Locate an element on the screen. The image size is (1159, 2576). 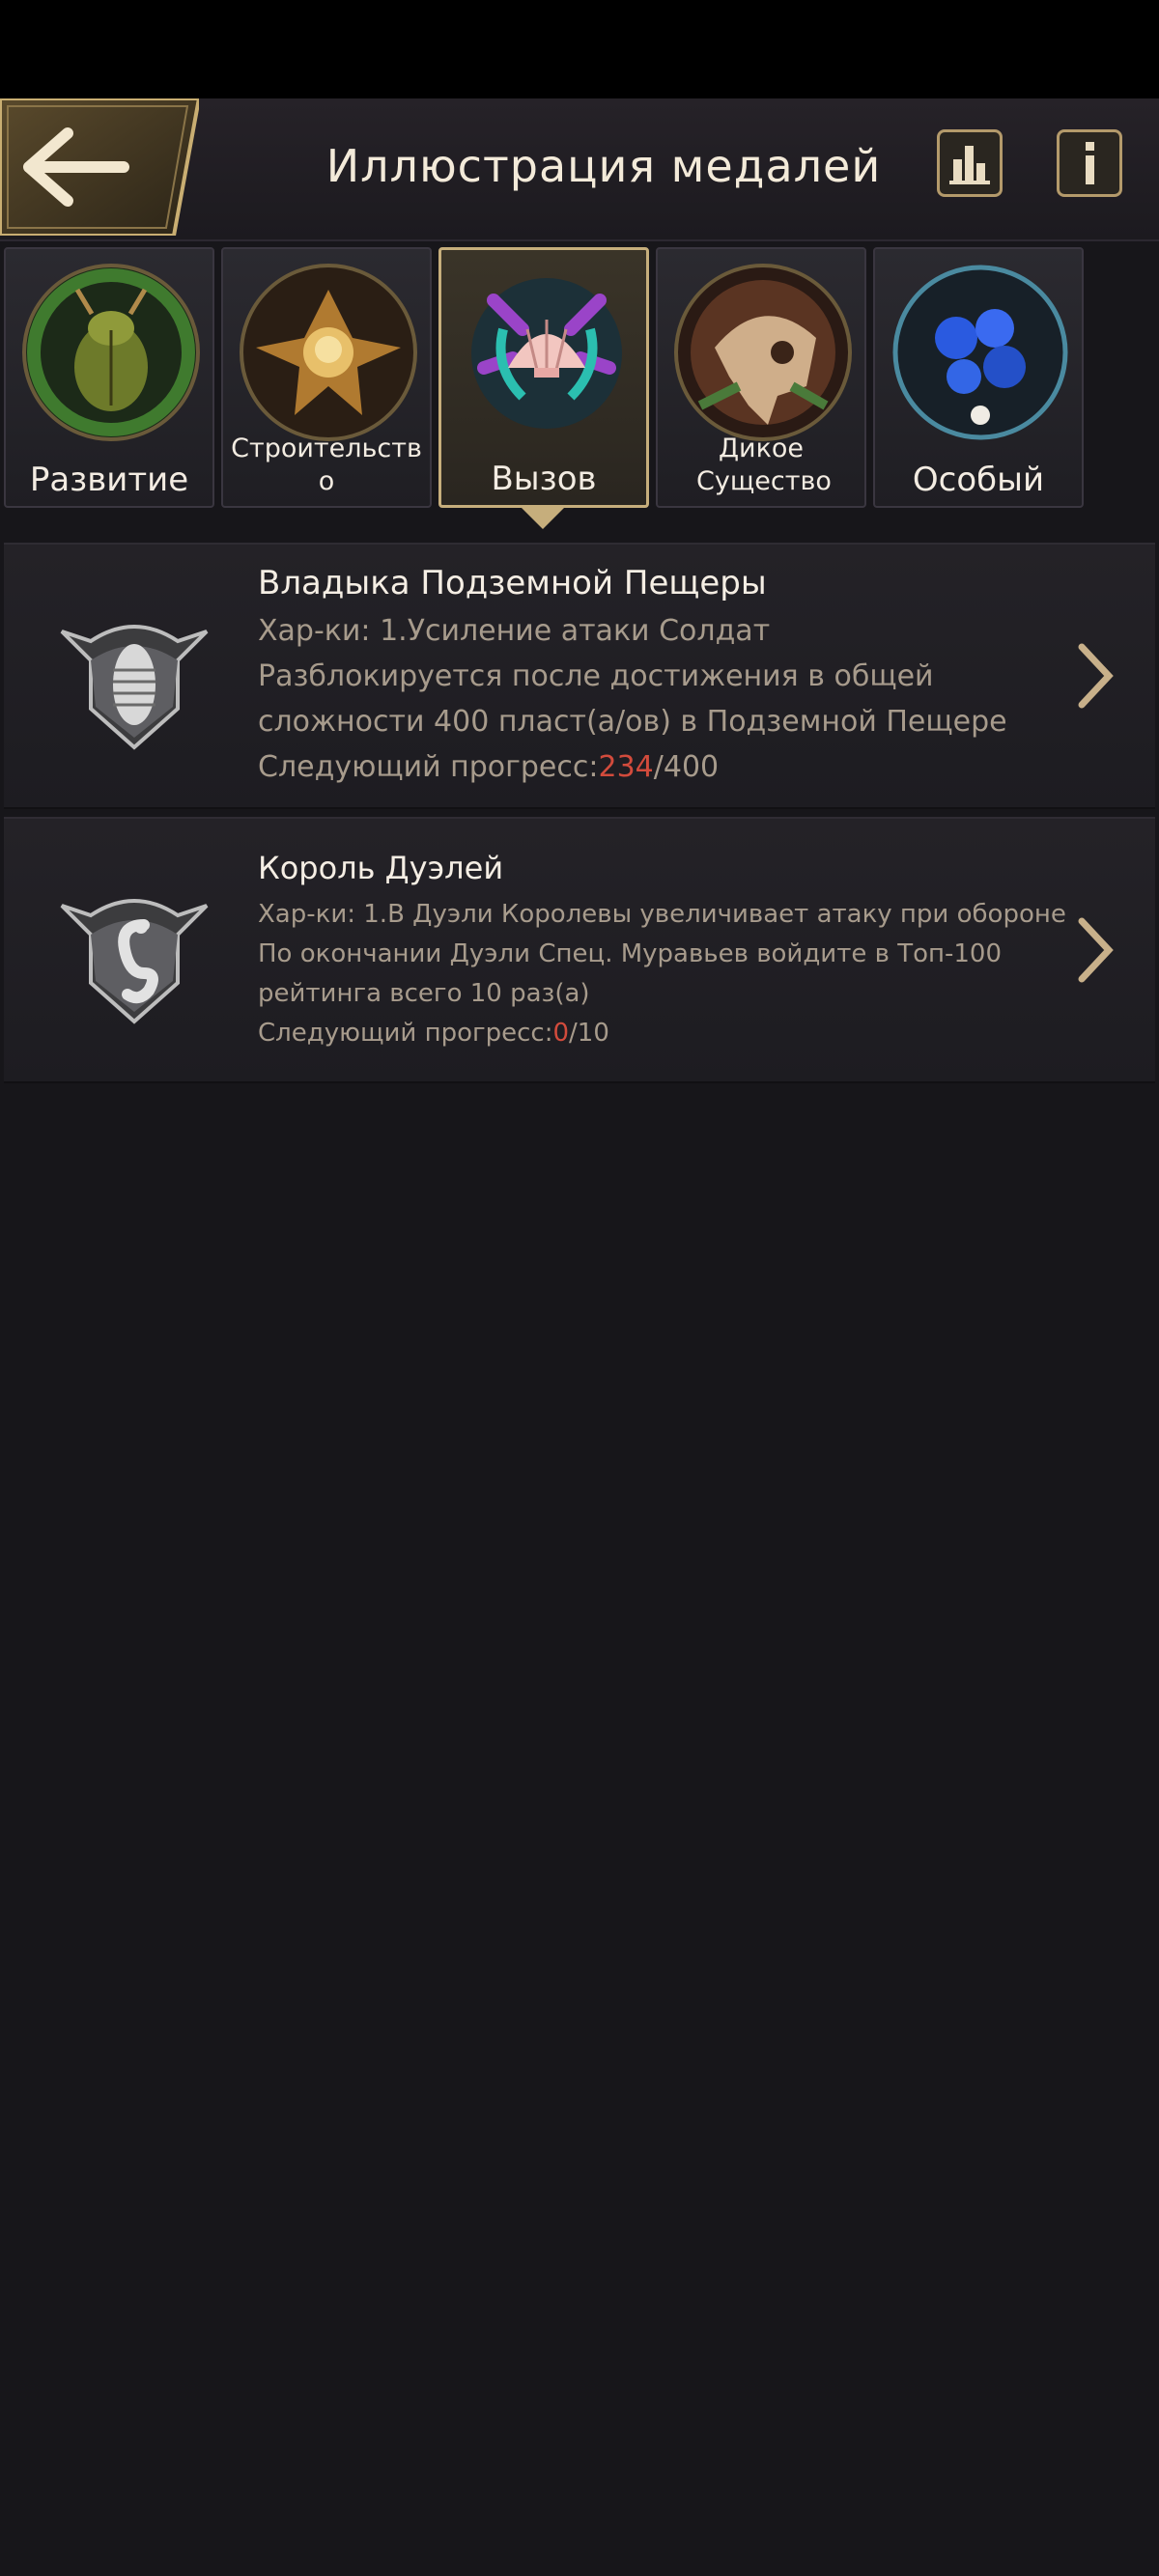
tab-challenge: Вызов is located at coordinates (543, 378).